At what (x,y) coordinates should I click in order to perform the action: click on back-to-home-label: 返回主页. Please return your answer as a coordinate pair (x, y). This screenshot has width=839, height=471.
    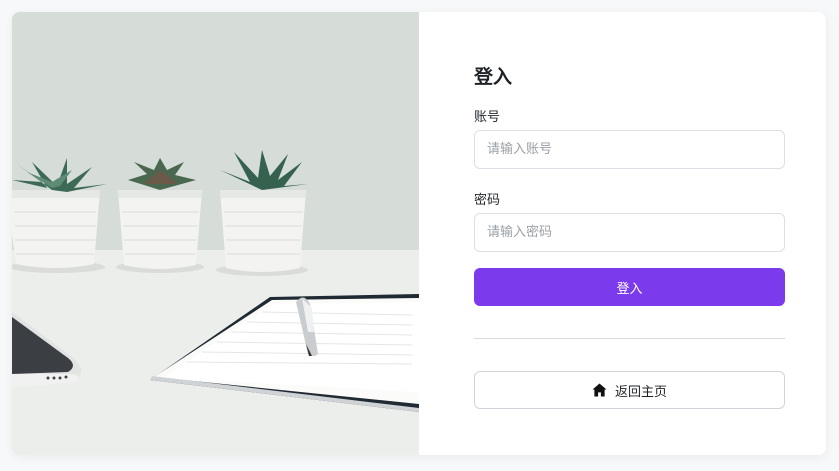
    Looking at the image, I should click on (640, 392).